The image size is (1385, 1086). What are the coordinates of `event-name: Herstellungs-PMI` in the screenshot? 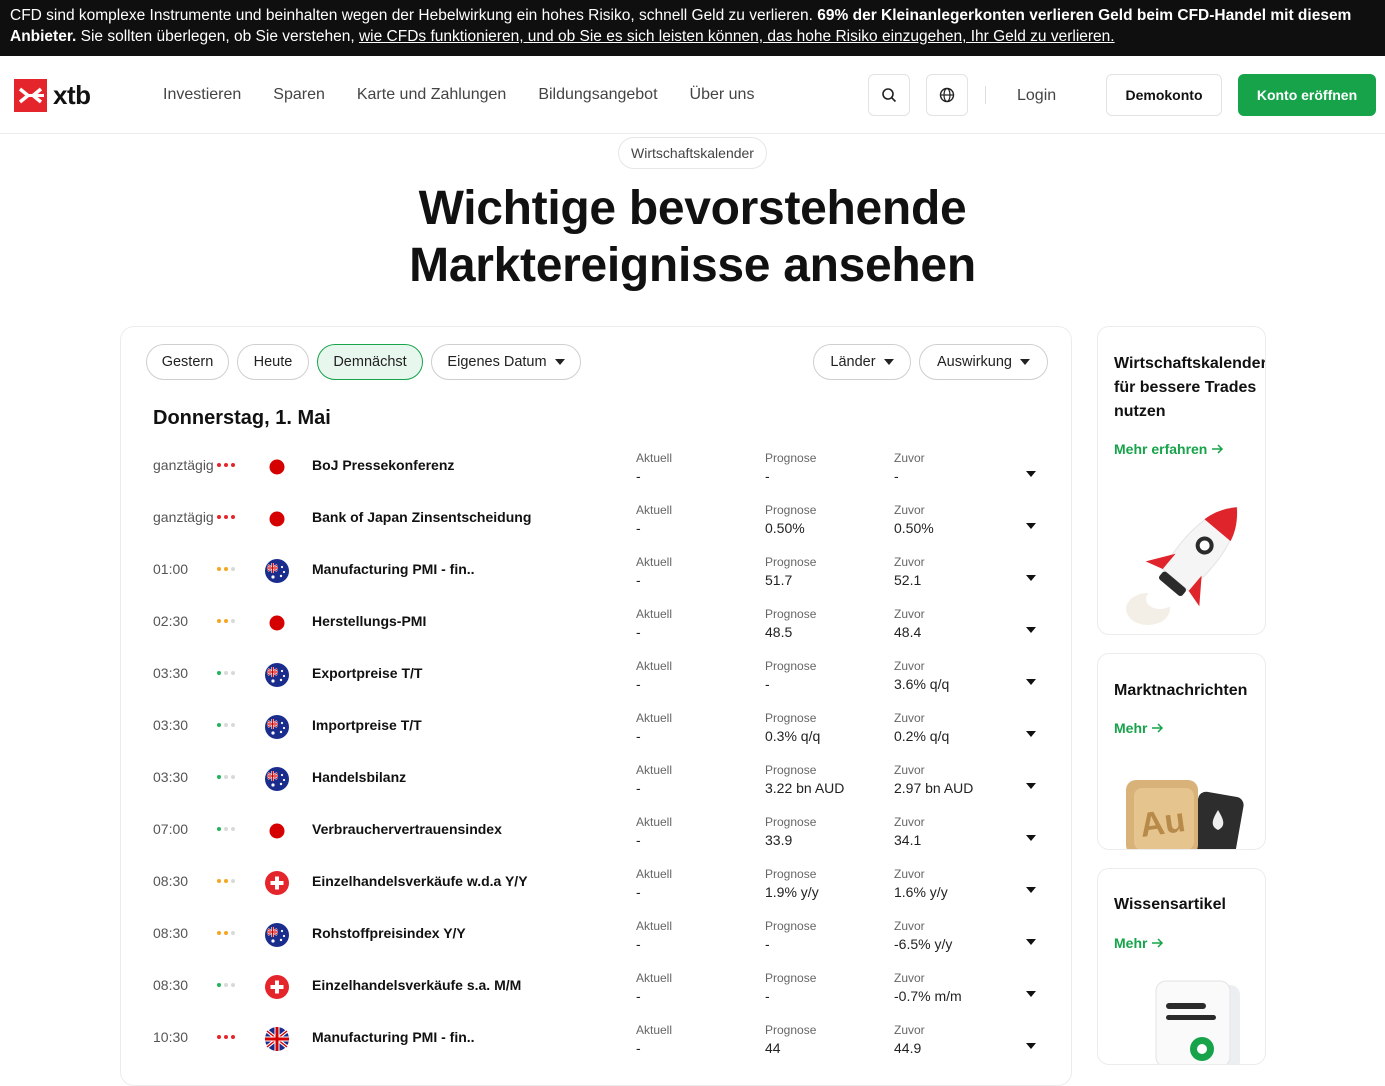 It's located at (369, 621).